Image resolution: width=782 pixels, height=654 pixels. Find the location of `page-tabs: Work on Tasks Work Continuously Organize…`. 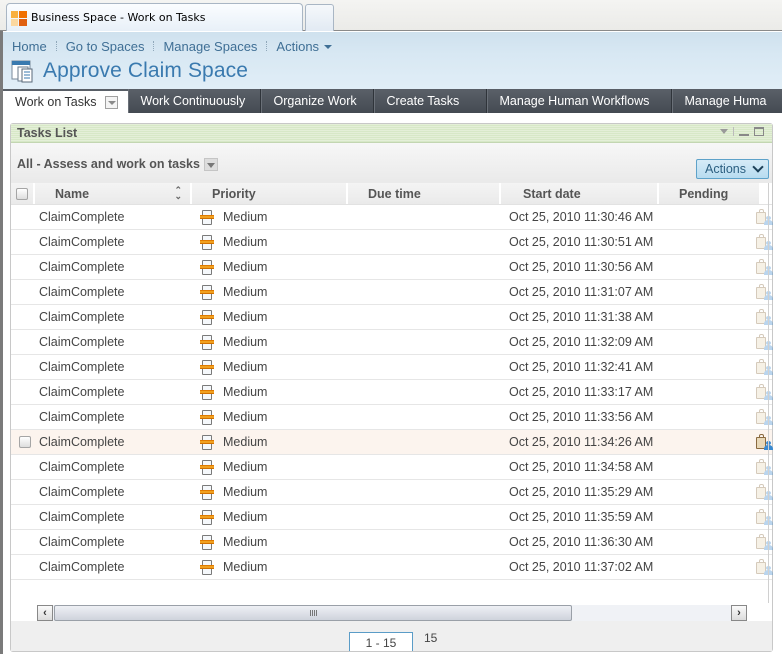

page-tabs: Work on Tasks Work Continuously Organize… is located at coordinates (392, 101).